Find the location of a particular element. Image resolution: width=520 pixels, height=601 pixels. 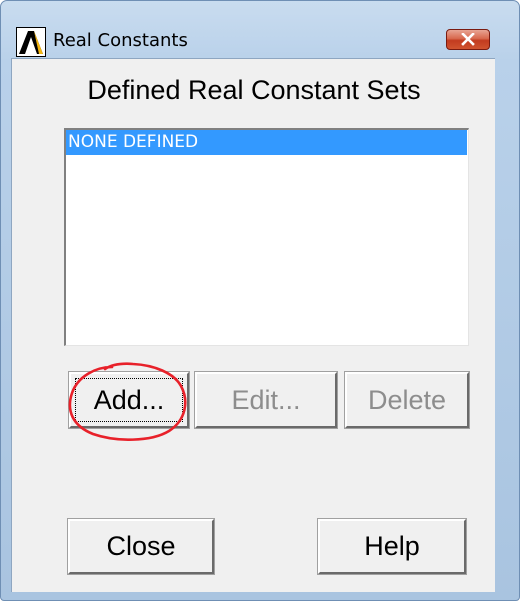

delete-button-label: Delete is located at coordinates (407, 400).